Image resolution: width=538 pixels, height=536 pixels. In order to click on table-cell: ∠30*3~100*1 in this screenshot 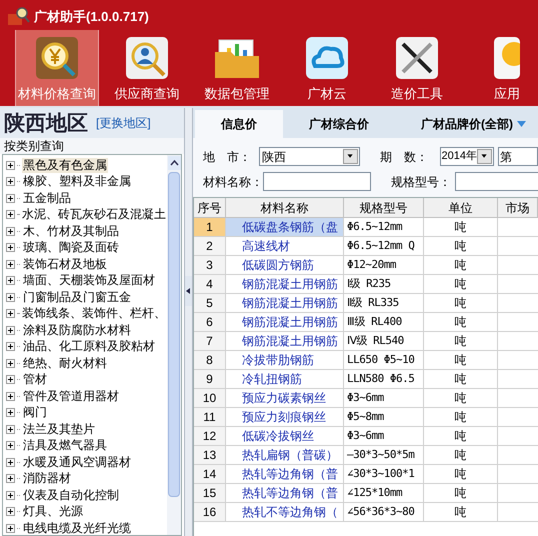, I will do `click(384, 474)`.